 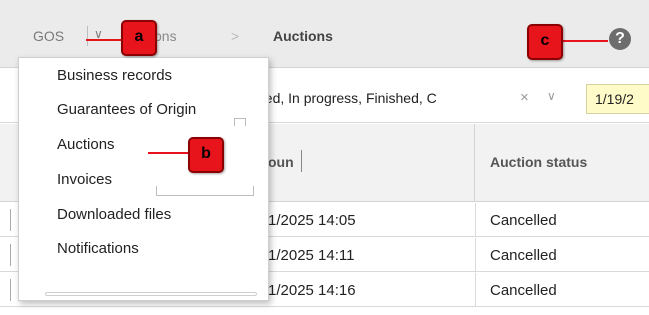 I want to click on callout-b-pointer, so click(x=169, y=153).